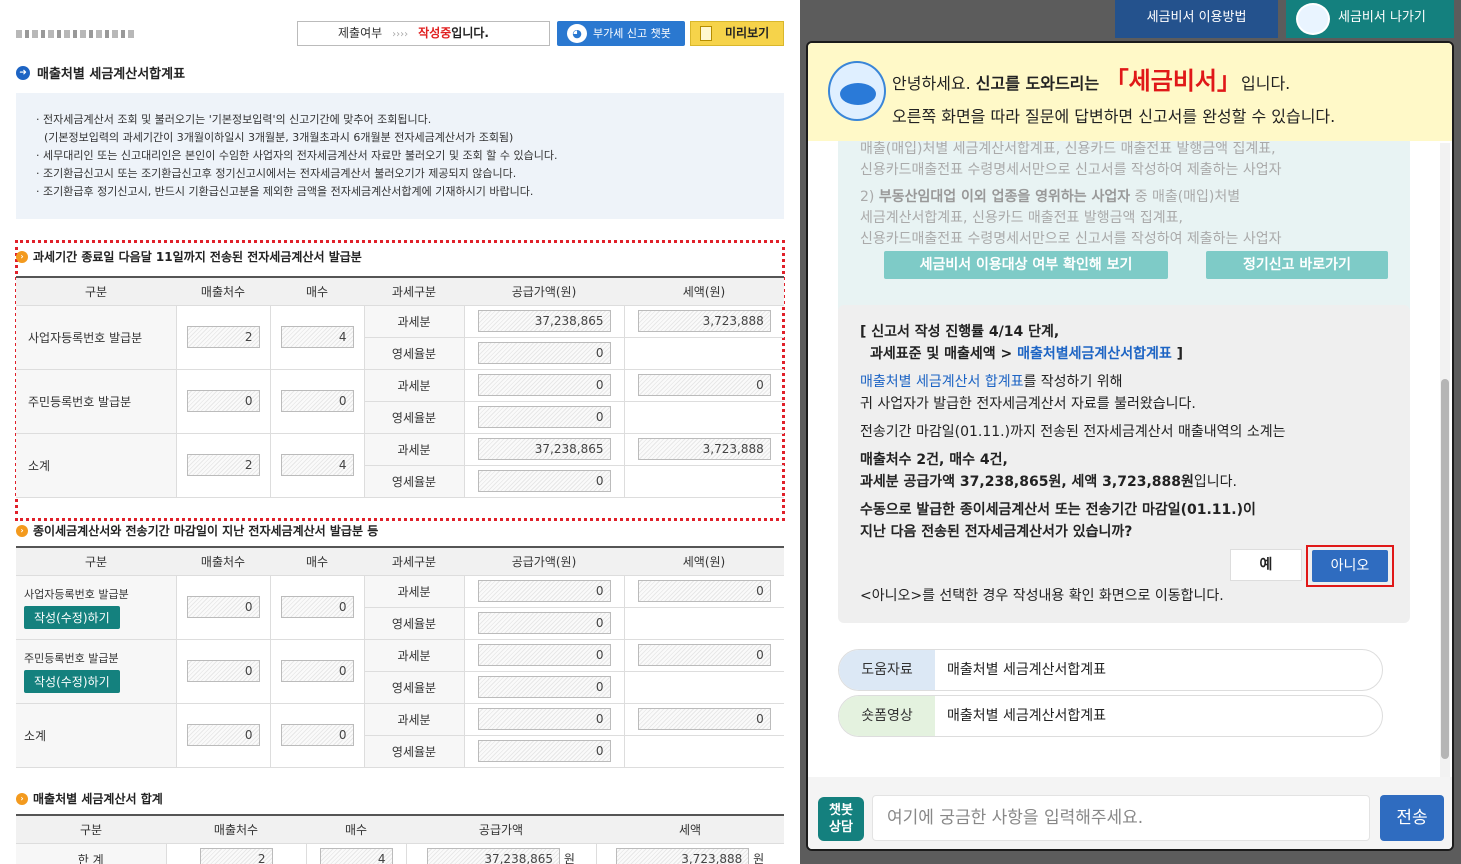 This screenshot has height=864, width=1461. I want to click on send-button: 전송, so click(1412, 818).